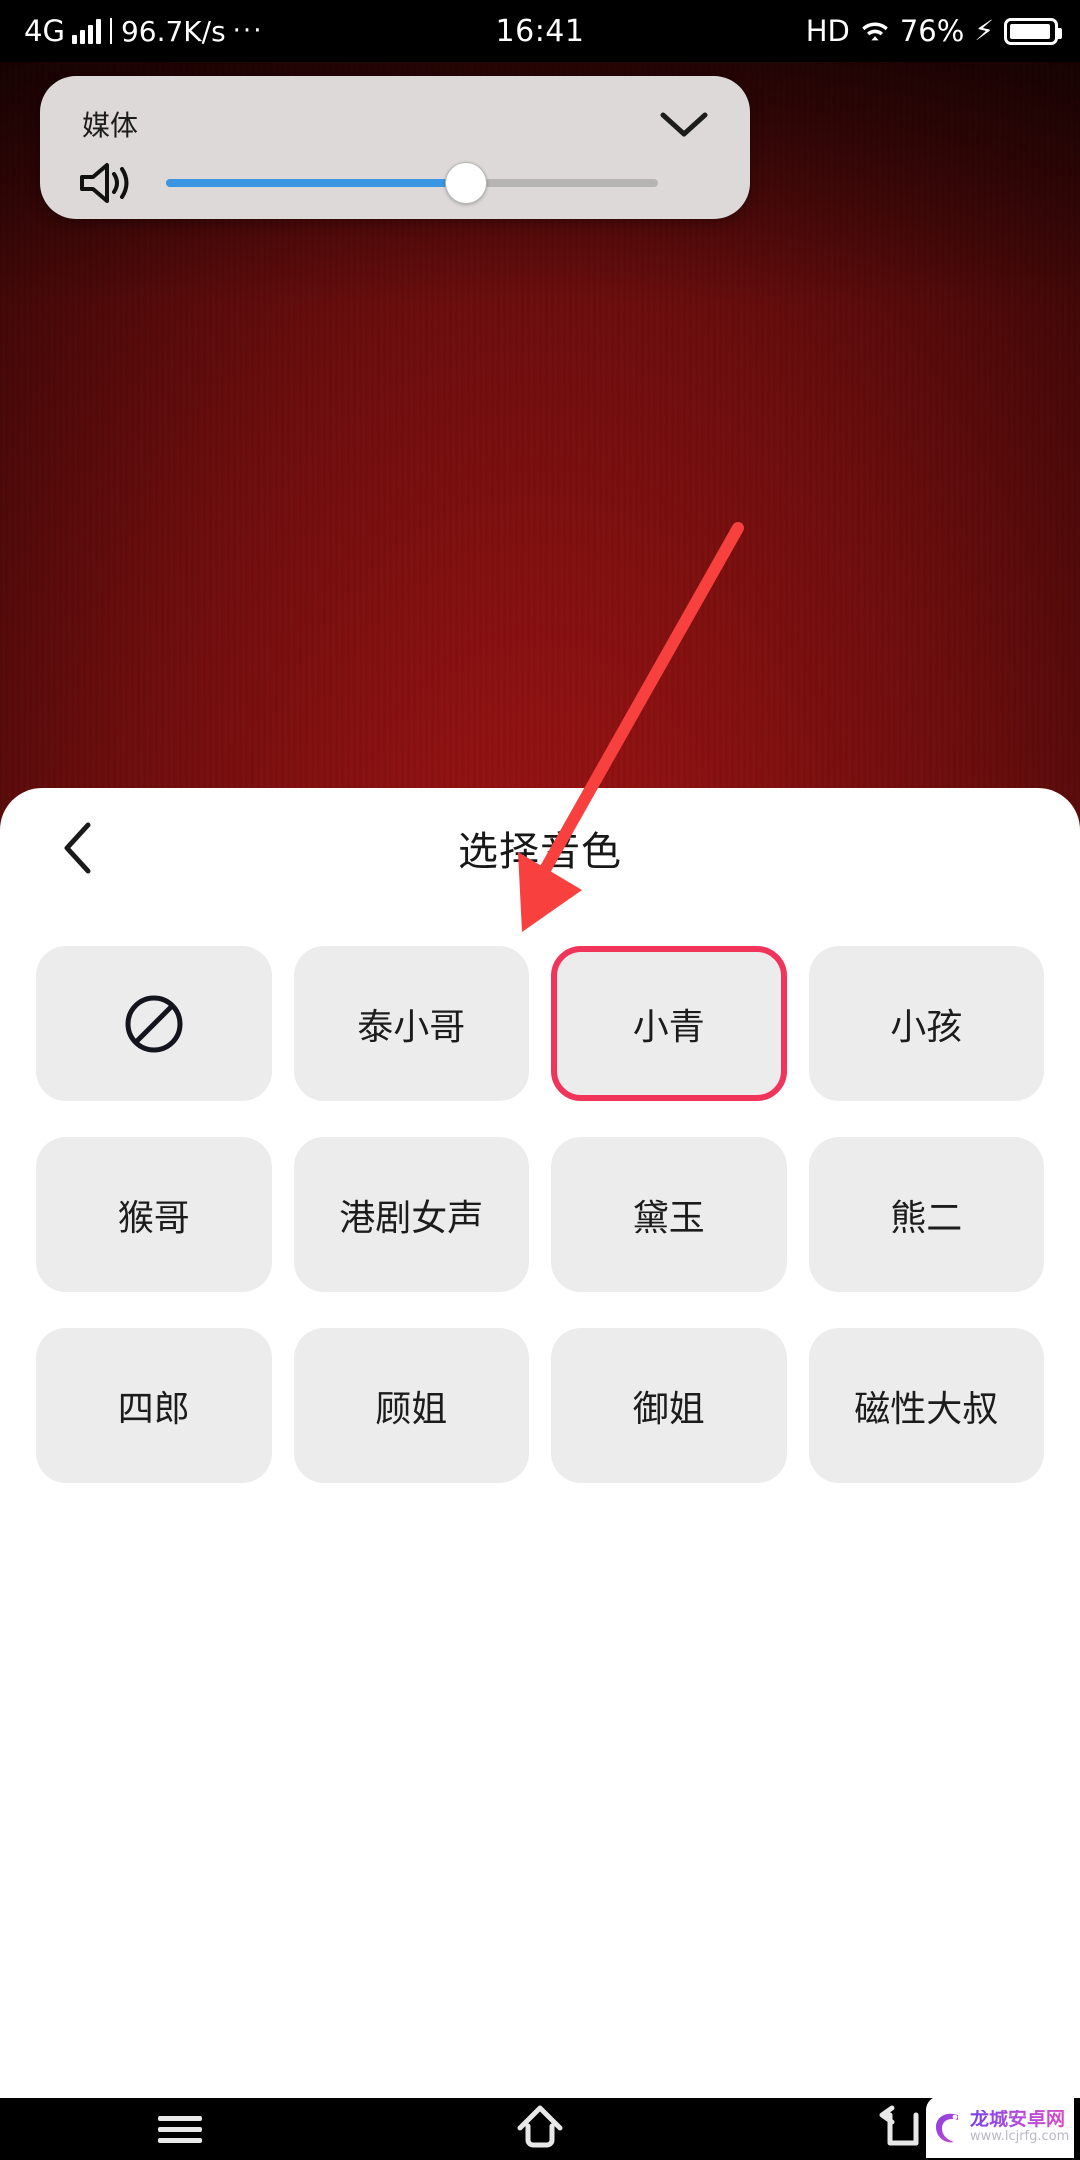 This screenshot has width=1080, height=2160. I want to click on site-watermark: 龙城安卓网 www.lcjrfg.com, so click(1000, 2127).